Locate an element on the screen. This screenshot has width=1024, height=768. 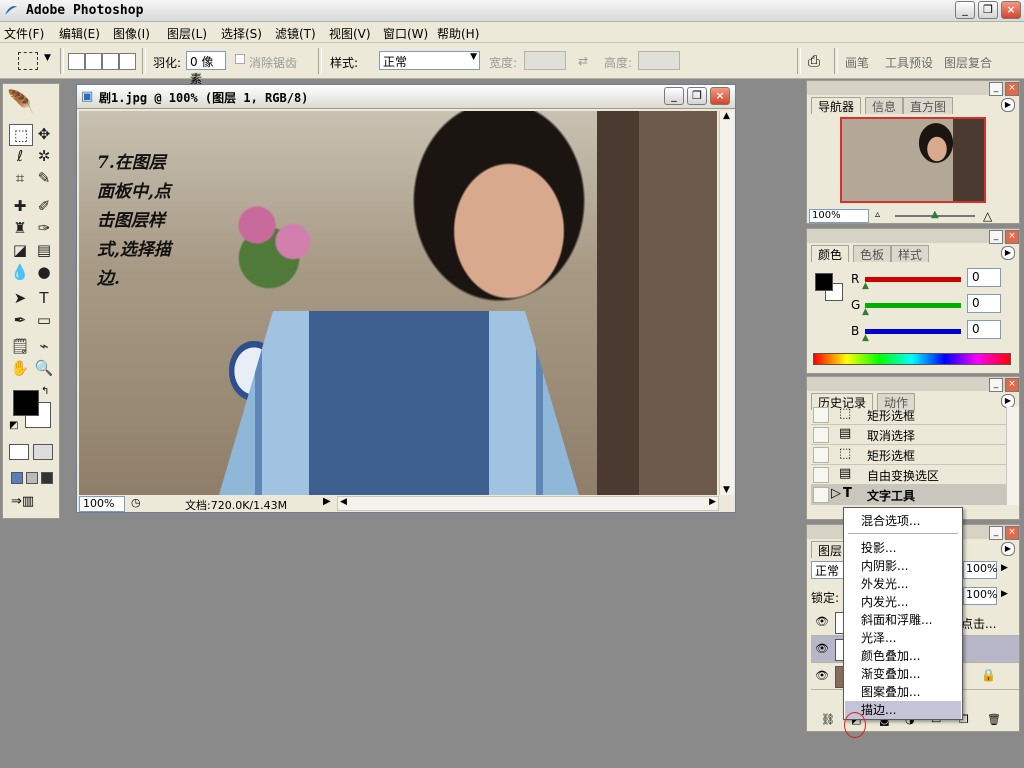
style-select: 正常 ▼ is located at coordinates (429, 60).